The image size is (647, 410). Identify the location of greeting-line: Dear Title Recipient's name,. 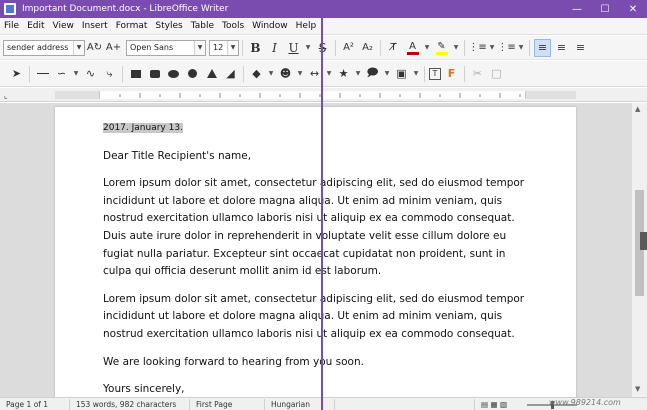
(318, 157).